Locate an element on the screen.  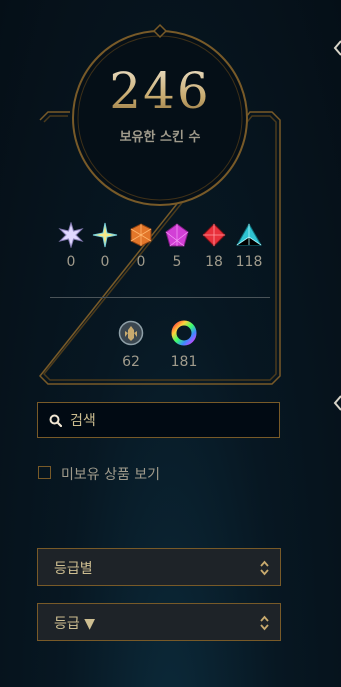
skin-count: 246 is located at coordinates (160, 91).